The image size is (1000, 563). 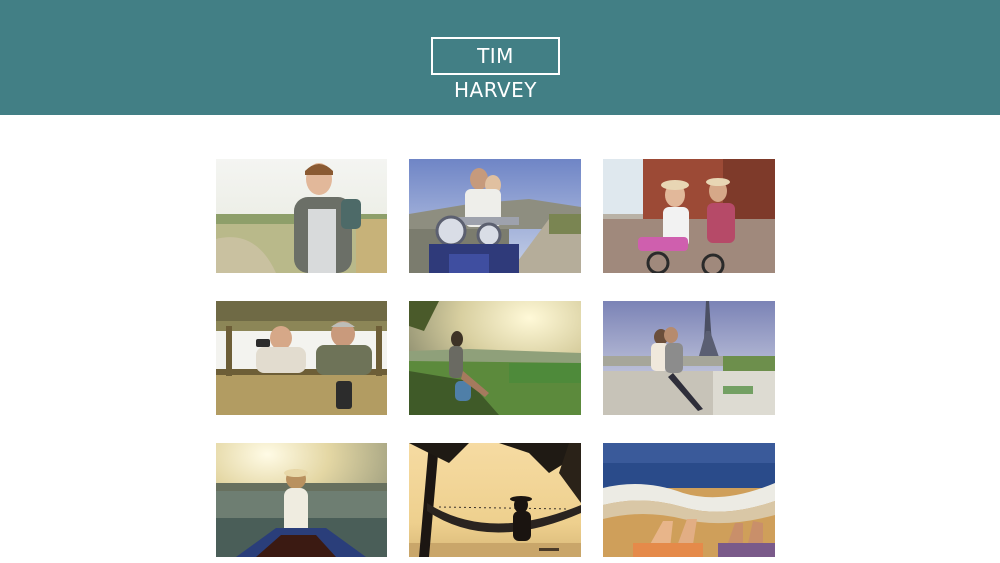 What do you see at coordinates (301, 216) in the screenshot?
I see `photo-hiker-young-man` at bounding box center [301, 216].